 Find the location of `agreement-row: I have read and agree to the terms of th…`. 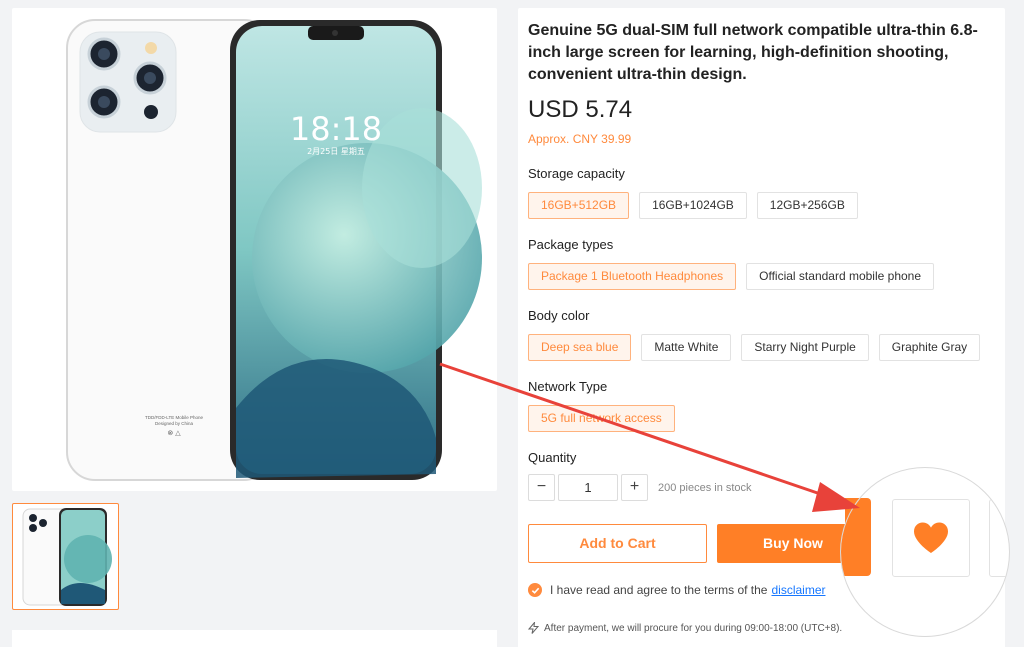

agreement-row: I have read and agree to the terms of th… is located at coordinates (677, 590).